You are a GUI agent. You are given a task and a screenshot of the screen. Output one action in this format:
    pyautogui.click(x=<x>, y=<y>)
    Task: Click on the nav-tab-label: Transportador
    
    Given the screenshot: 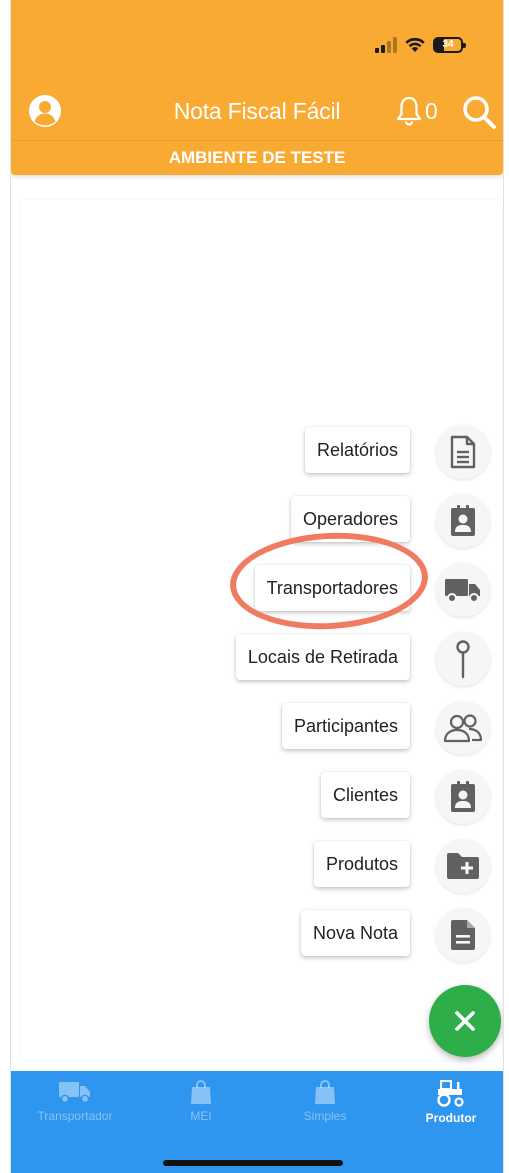 What is the action you would take?
    pyautogui.click(x=75, y=1116)
    